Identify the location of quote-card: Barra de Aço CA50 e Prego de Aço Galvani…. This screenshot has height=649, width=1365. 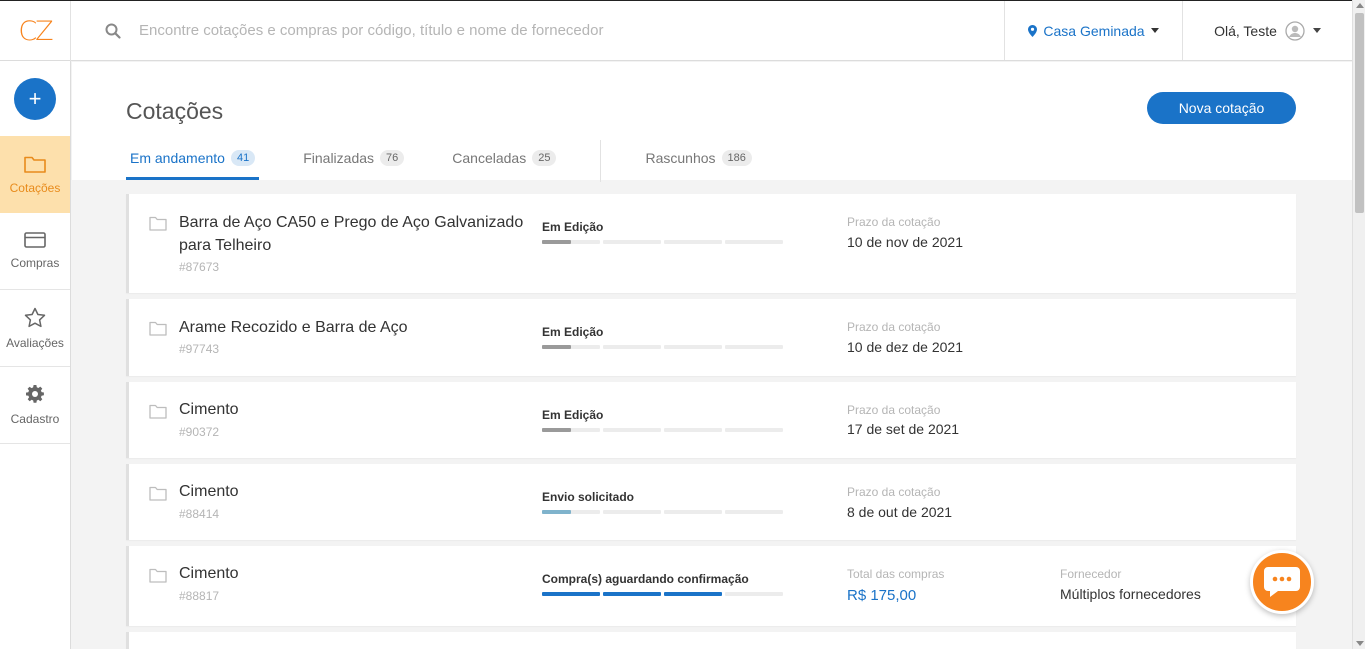
(711, 243).